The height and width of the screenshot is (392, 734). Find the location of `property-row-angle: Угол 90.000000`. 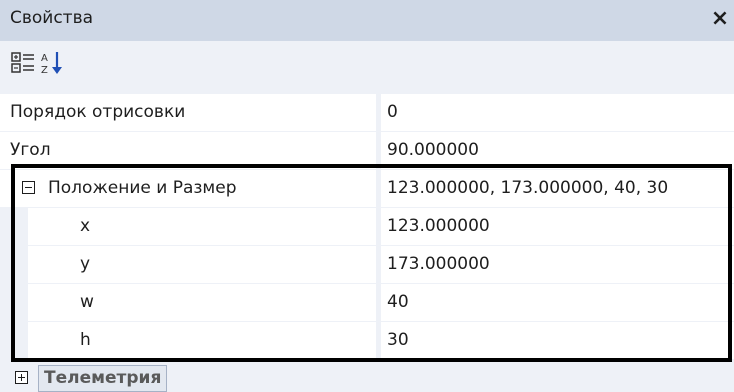

property-row-angle: Угол 90.000000 is located at coordinates (367, 151).